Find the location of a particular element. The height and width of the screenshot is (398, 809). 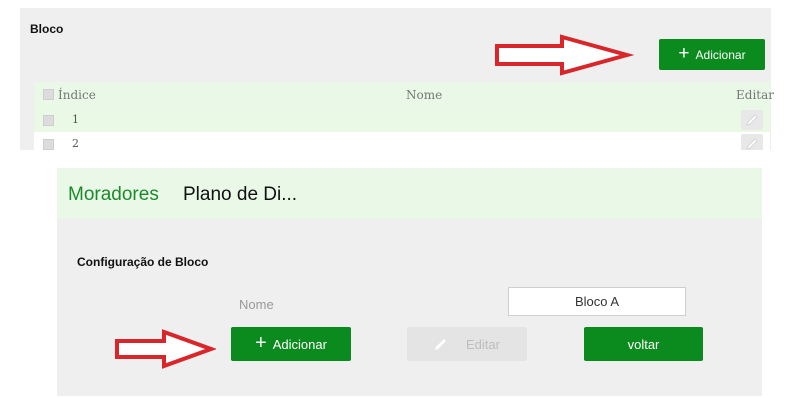

column-header-index: Índice is located at coordinates (77, 95).